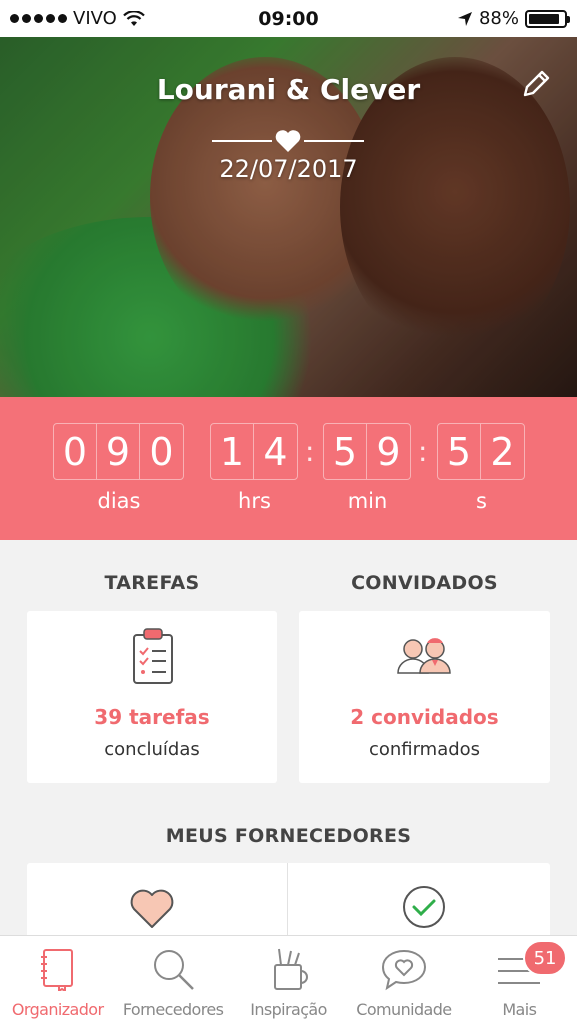  What do you see at coordinates (424, 749) in the screenshot?
I see `guests-sub: confirmados` at bounding box center [424, 749].